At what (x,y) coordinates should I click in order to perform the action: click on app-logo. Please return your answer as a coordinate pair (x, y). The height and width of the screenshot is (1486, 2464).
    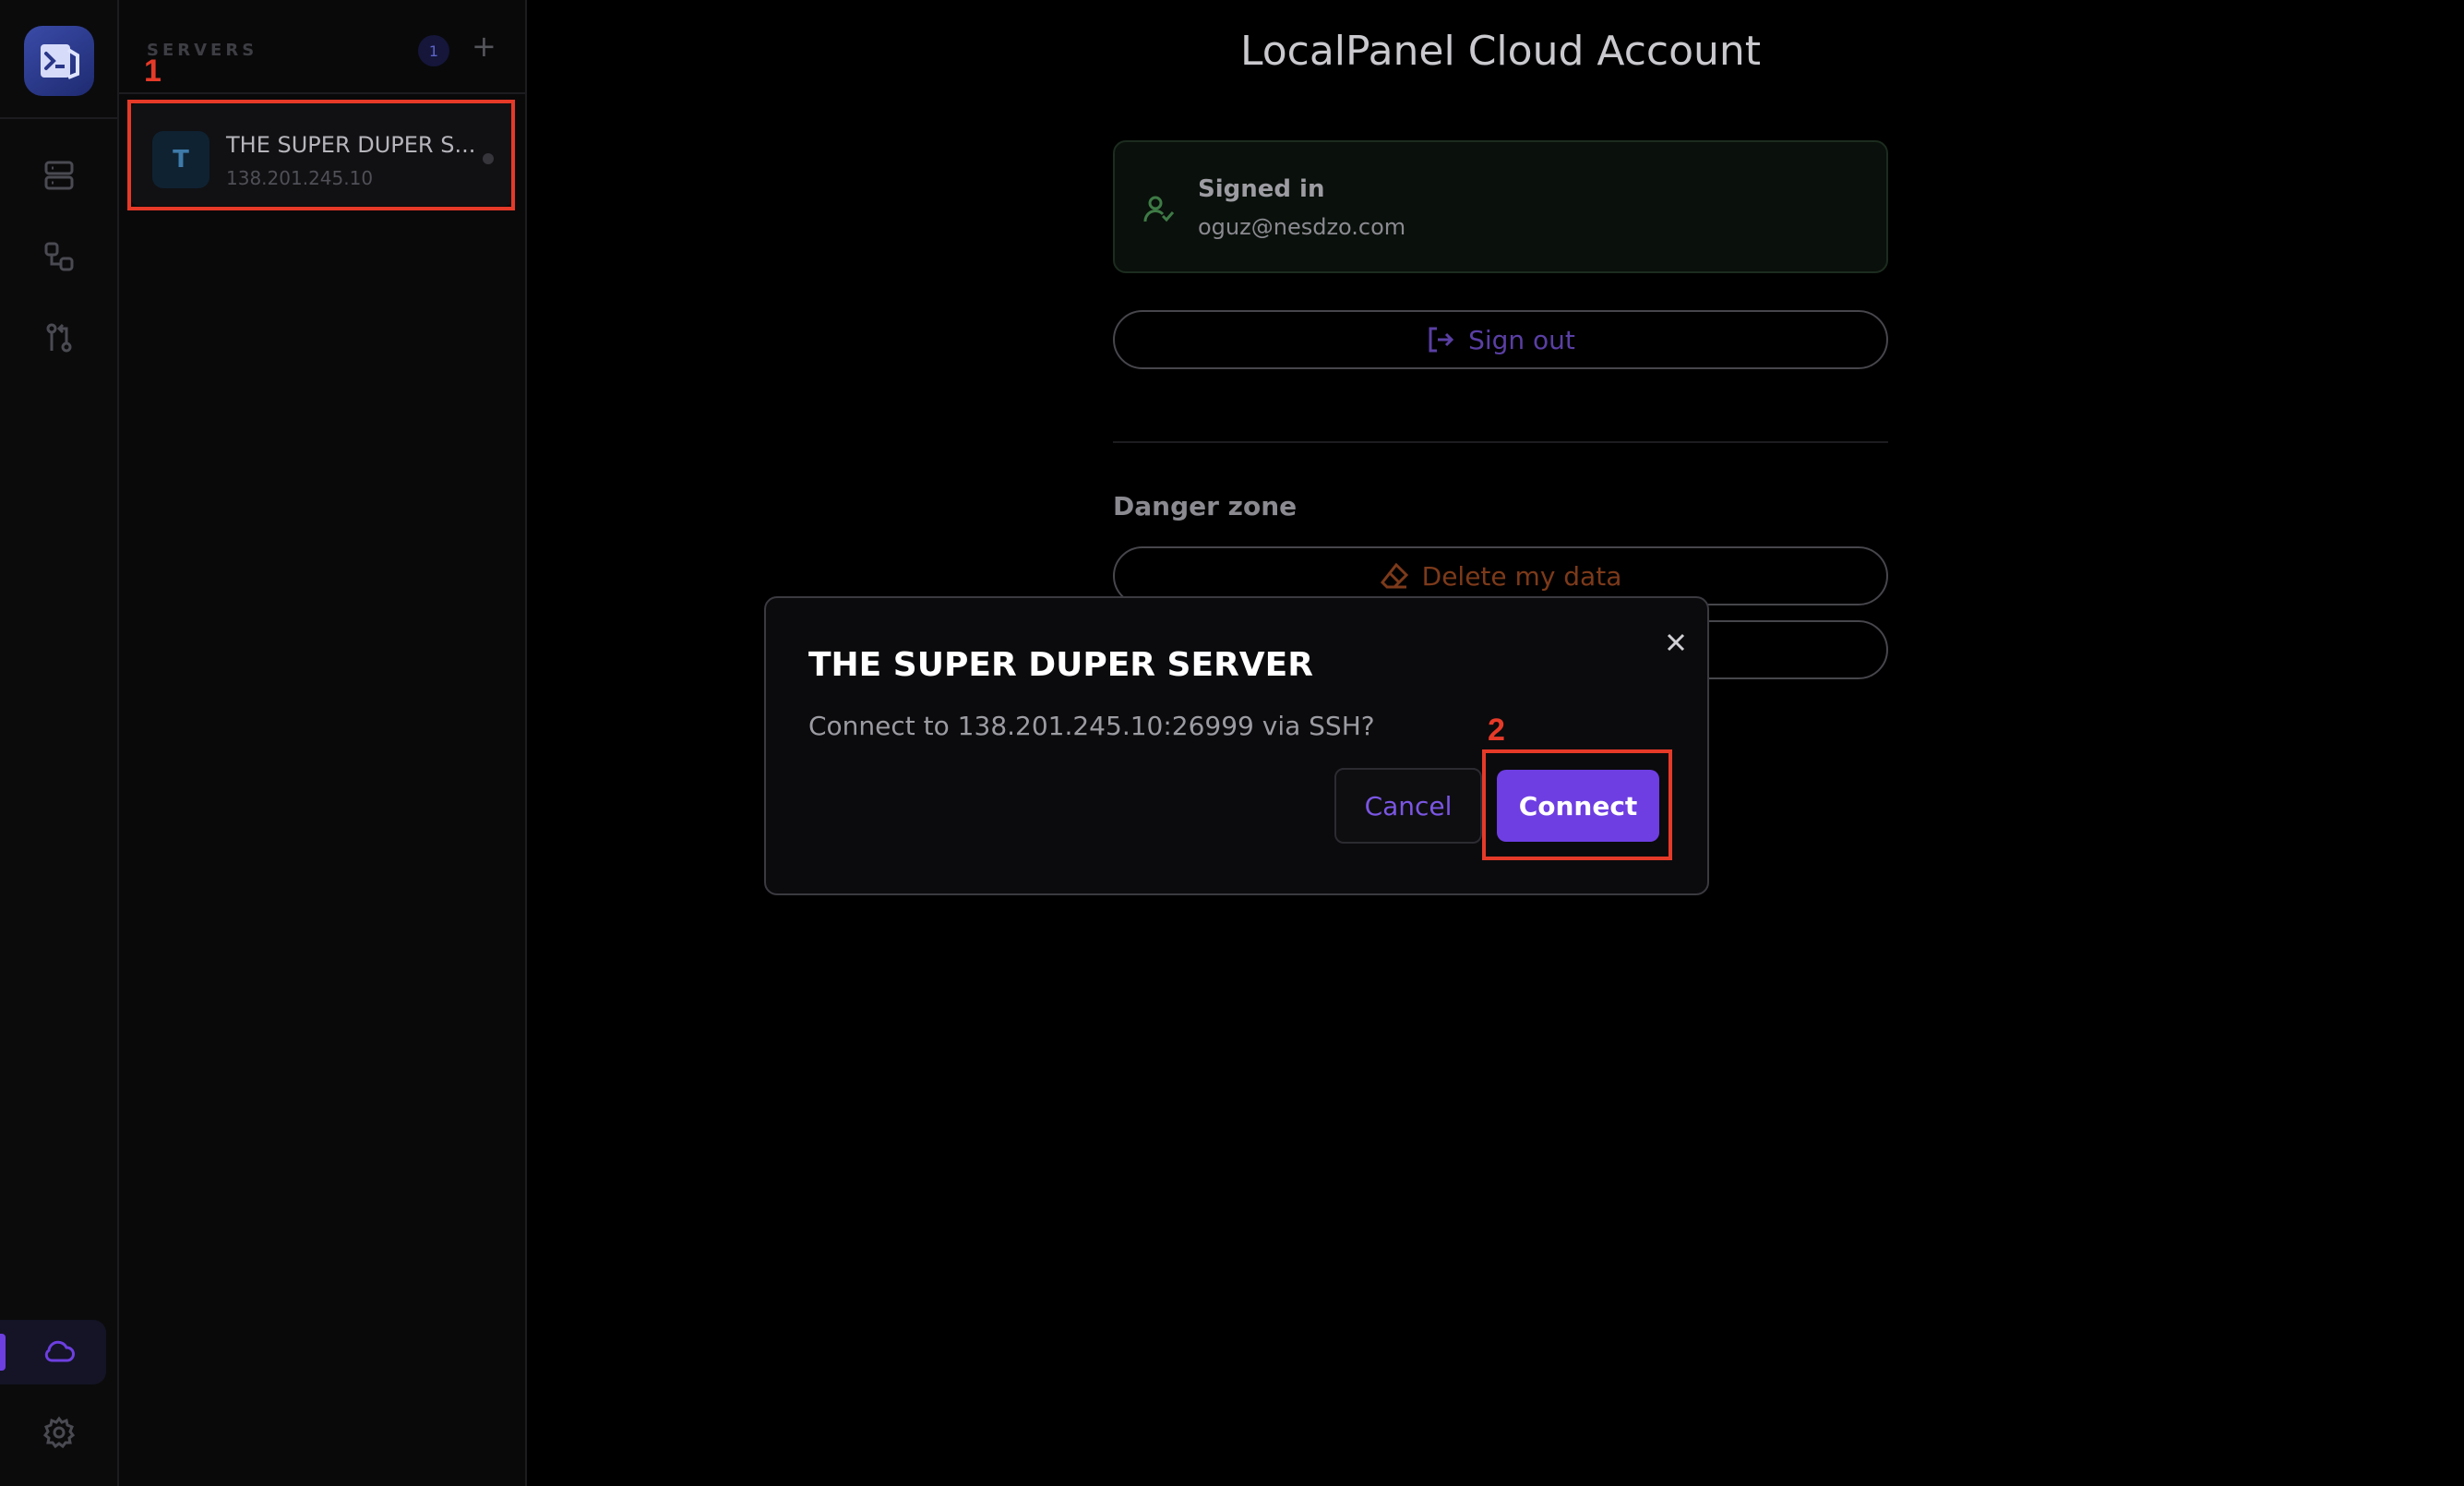
    Looking at the image, I should click on (59, 61).